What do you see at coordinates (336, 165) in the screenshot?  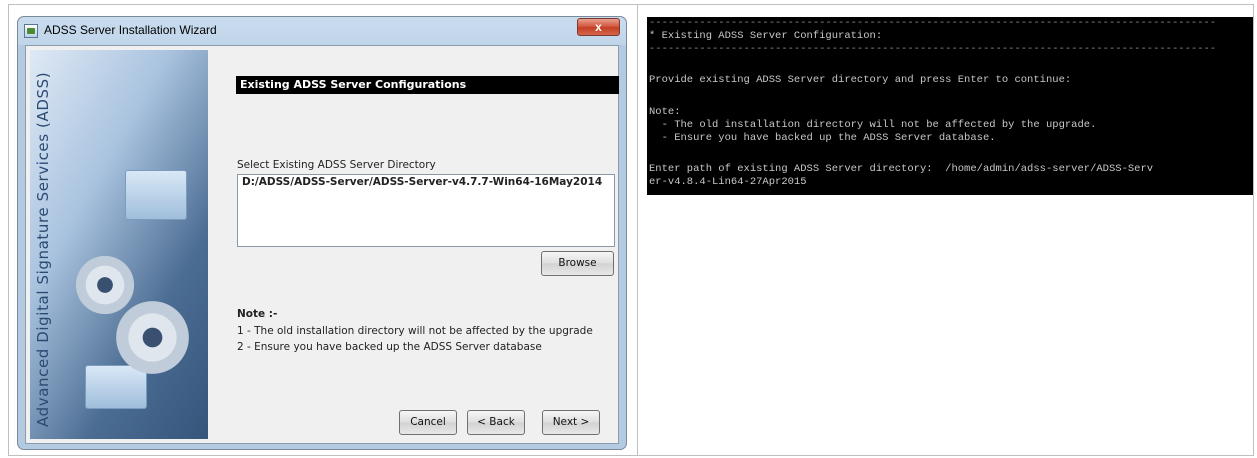 I see `directory-label: Select Existing ADSS Server Directory` at bounding box center [336, 165].